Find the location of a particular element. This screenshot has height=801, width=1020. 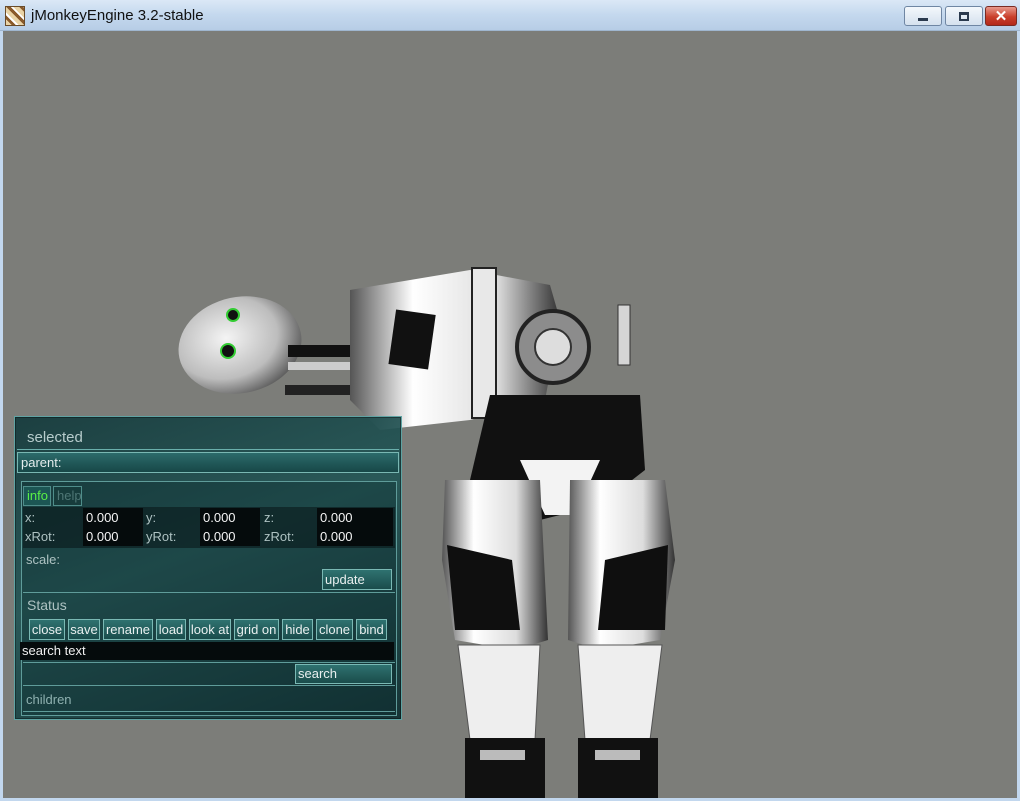

x-label: x: is located at coordinates (30, 517).